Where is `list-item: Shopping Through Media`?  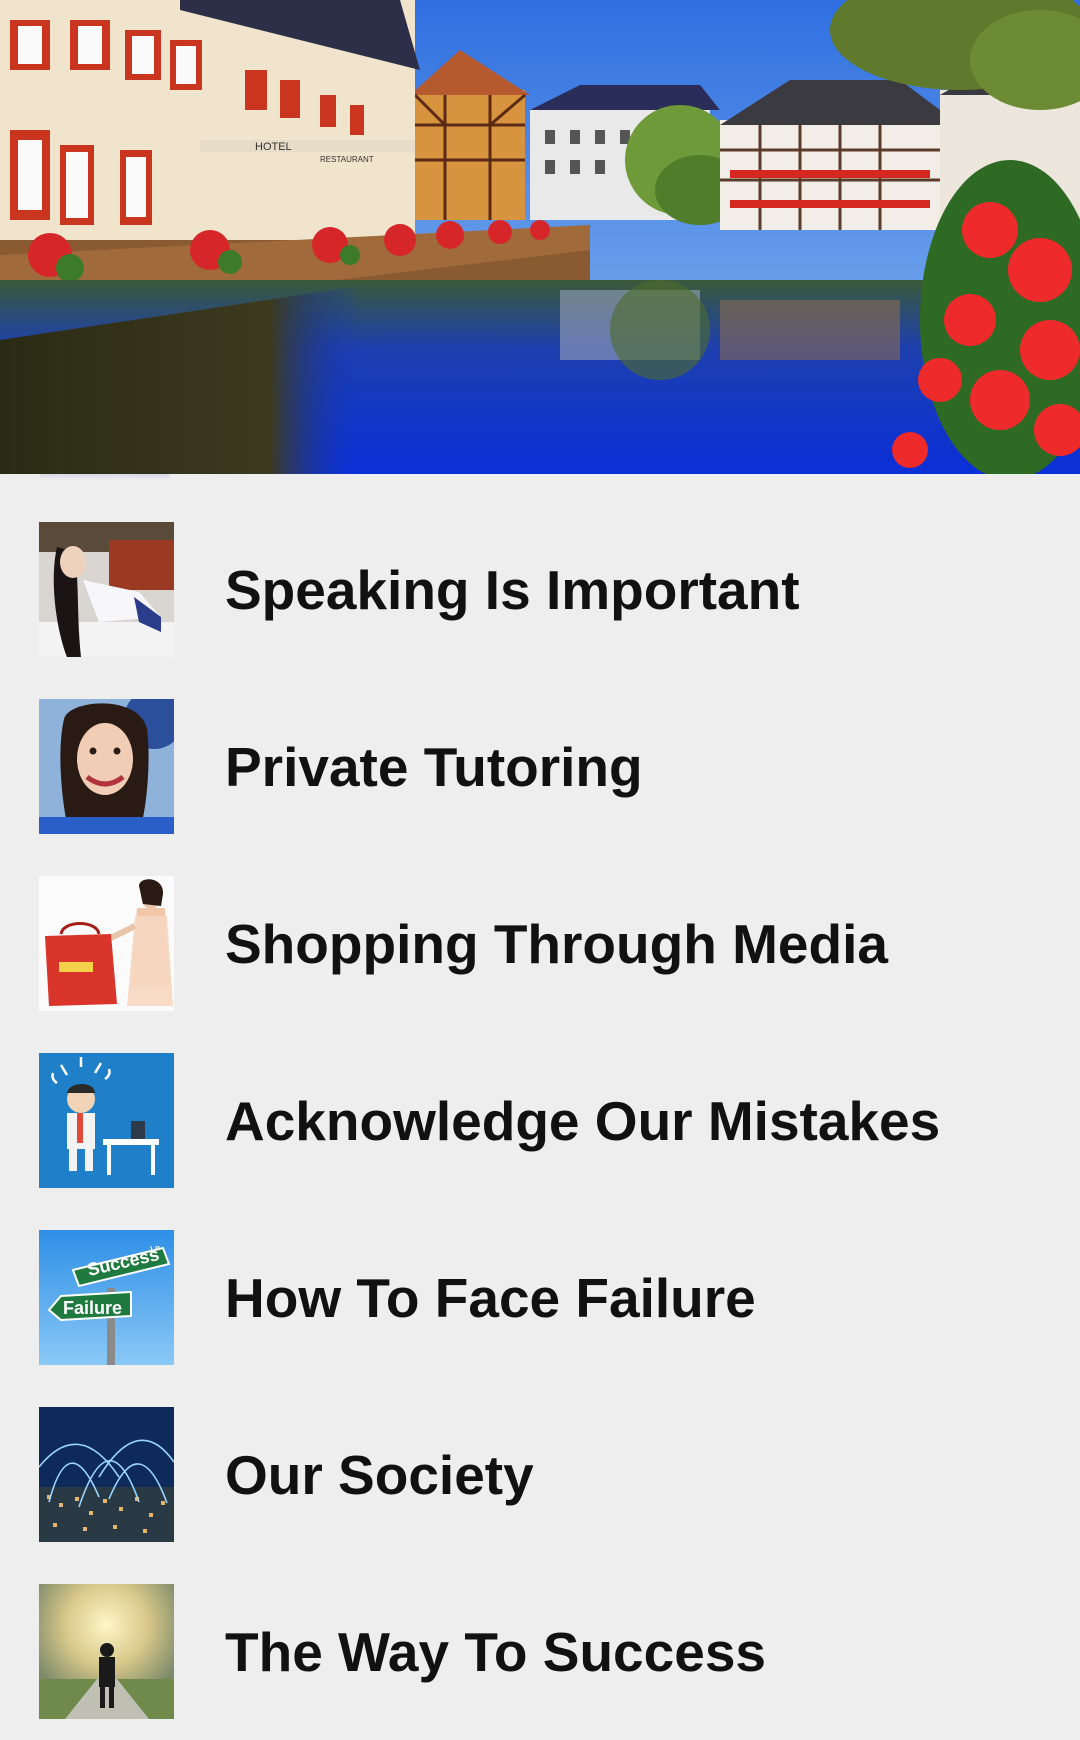 list-item: Shopping Through Media is located at coordinates (540, 919).